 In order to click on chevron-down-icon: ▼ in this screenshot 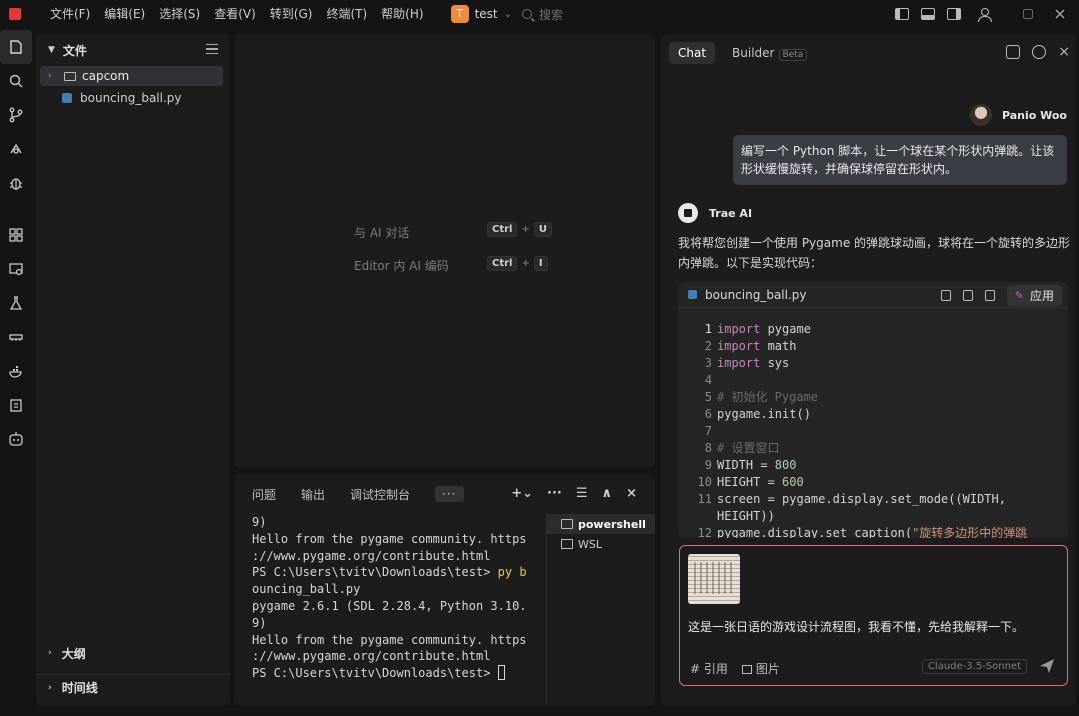, I will do `click(51, 50)`.